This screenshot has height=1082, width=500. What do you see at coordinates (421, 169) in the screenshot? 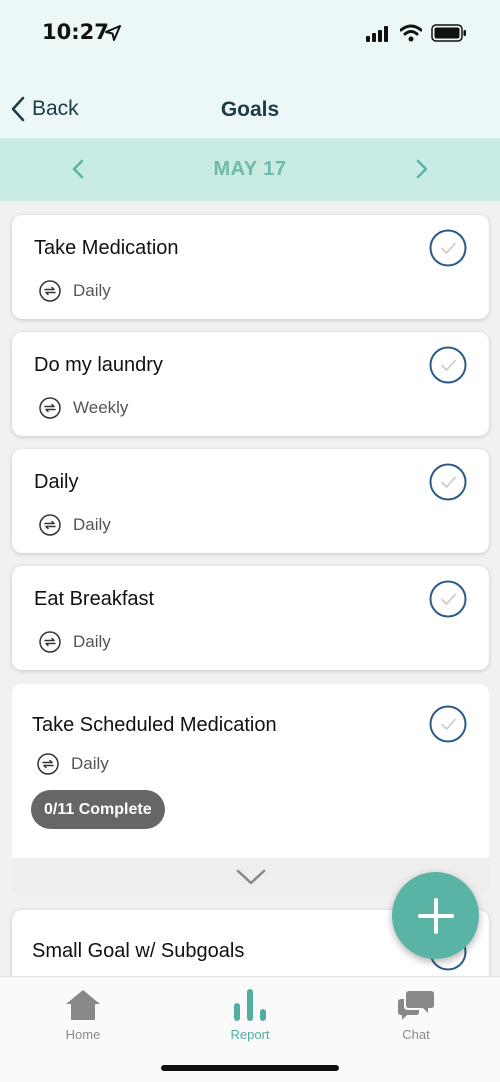
I see `next-day-button` at bounding box center [421, 169].